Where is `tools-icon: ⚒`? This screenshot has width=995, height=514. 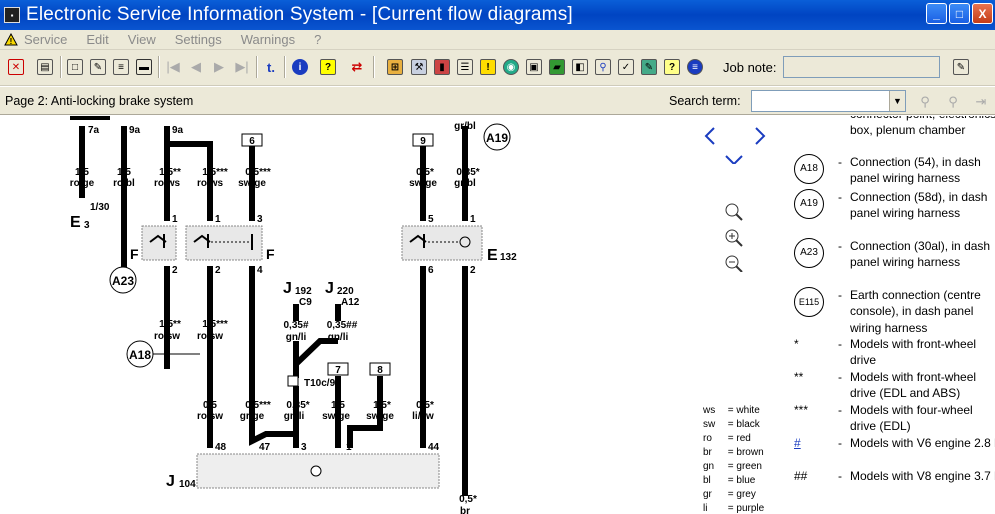
tools-icon: ⚒ is located at coordinates (419, 67).